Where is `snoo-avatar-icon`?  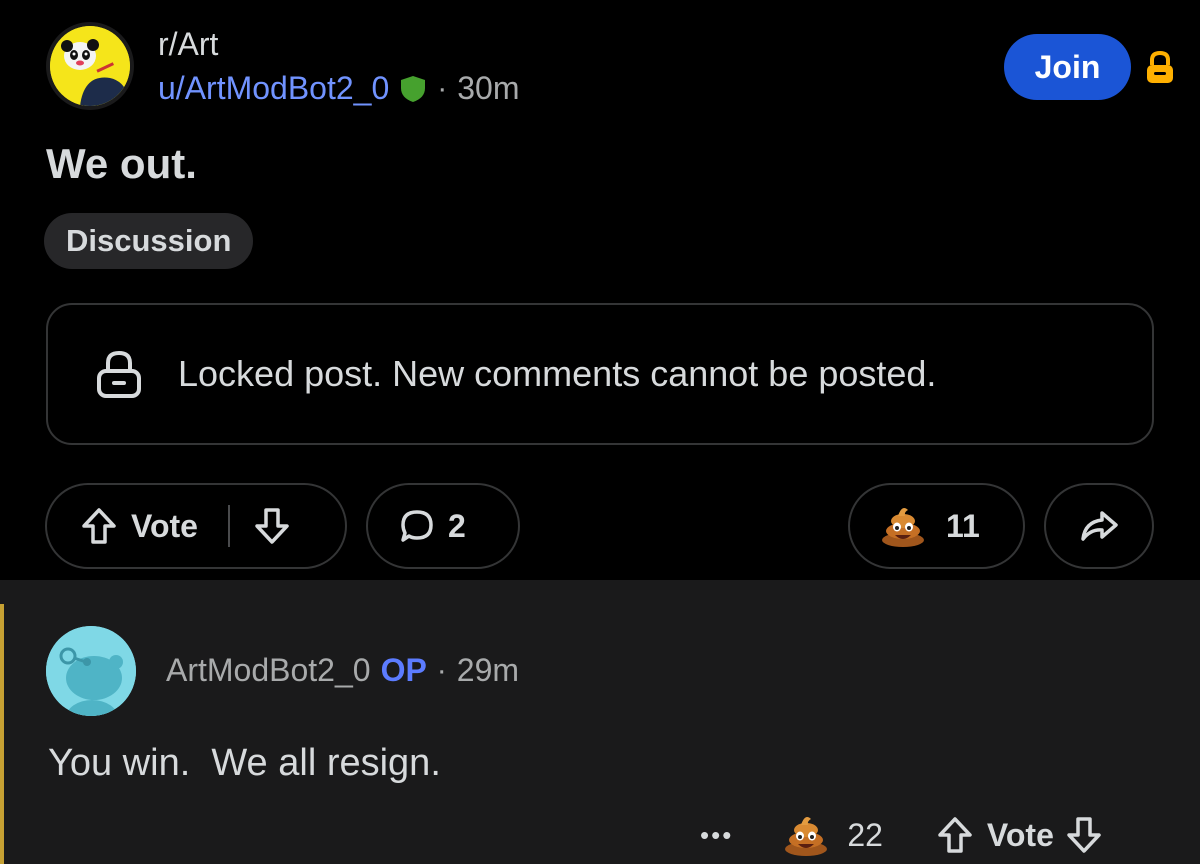 snoo-avatar-icon is located at coordinates (91, 671).